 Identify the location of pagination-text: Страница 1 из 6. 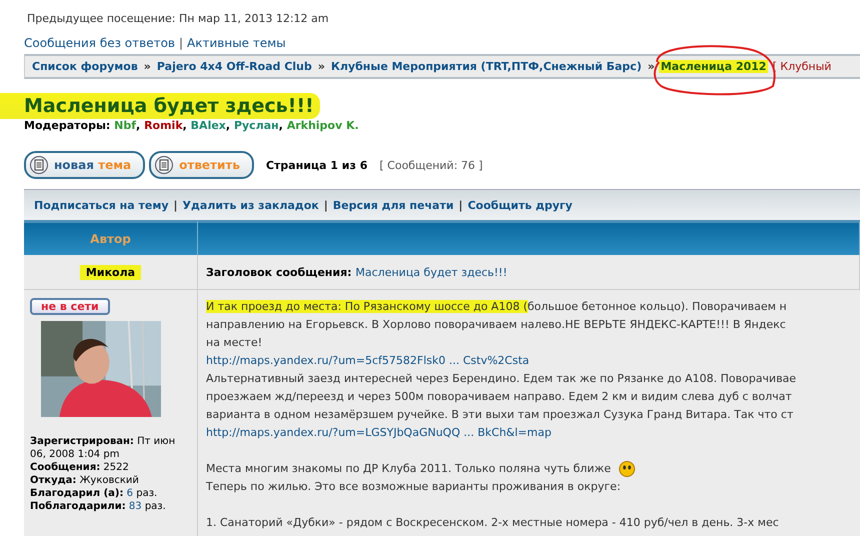
(317, 165).